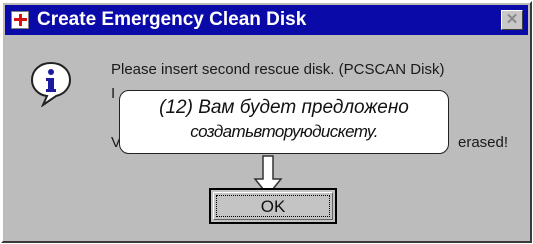 The height and width of the screenshot is (244, 533). I want to click on ok-button: OK, so click(273, 206).